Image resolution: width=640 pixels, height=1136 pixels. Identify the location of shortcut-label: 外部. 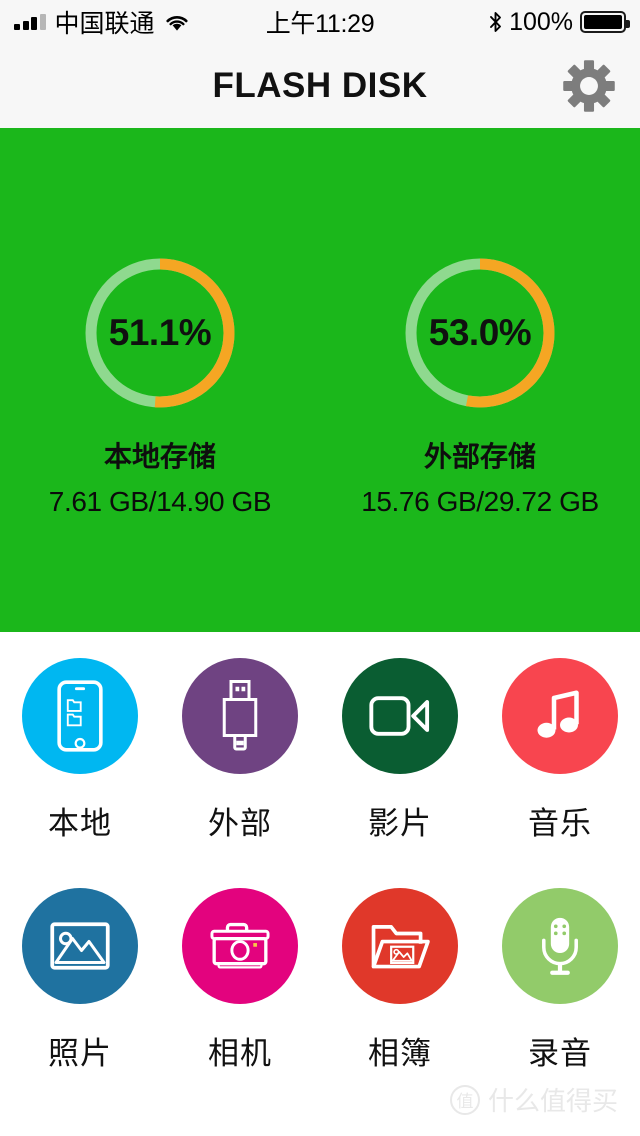
(240, 823).